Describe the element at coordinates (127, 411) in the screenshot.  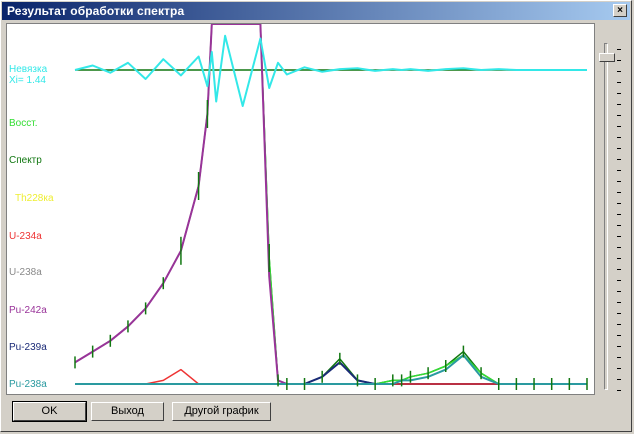
I see `exit-button: Выход` at that location.